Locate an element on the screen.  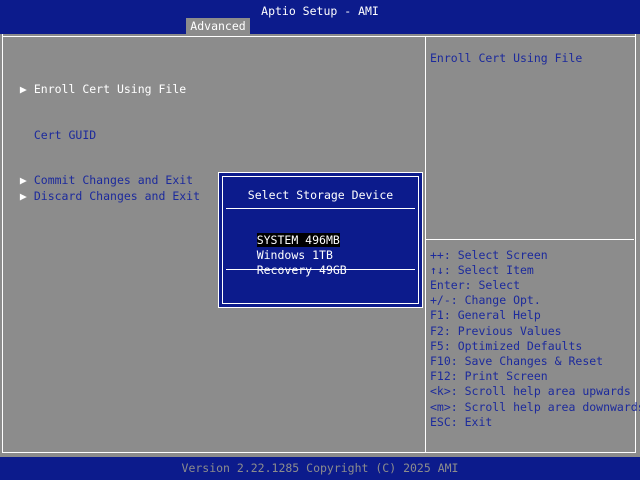
frame-top-border is located at coordinates (319, 36).